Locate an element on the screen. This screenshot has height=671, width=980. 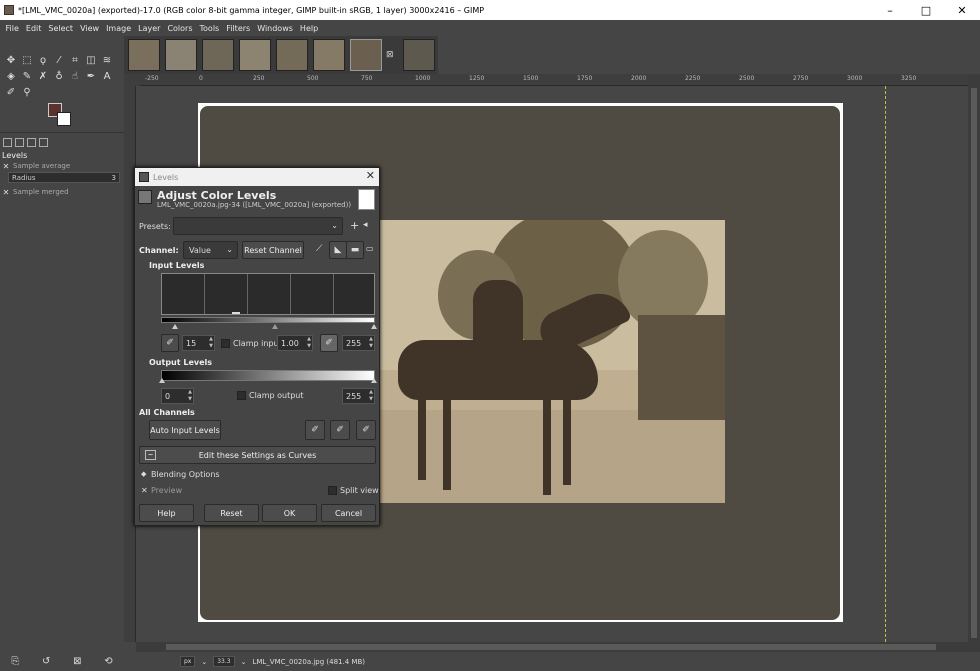
help-button: Help is located at coordinates (166, 513).